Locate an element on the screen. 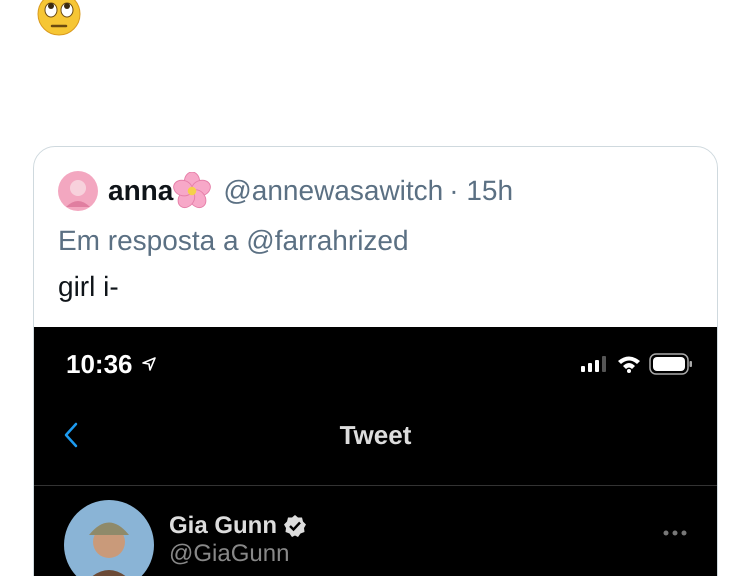  status-time: 10:36 is located at coordinates (99, 364).